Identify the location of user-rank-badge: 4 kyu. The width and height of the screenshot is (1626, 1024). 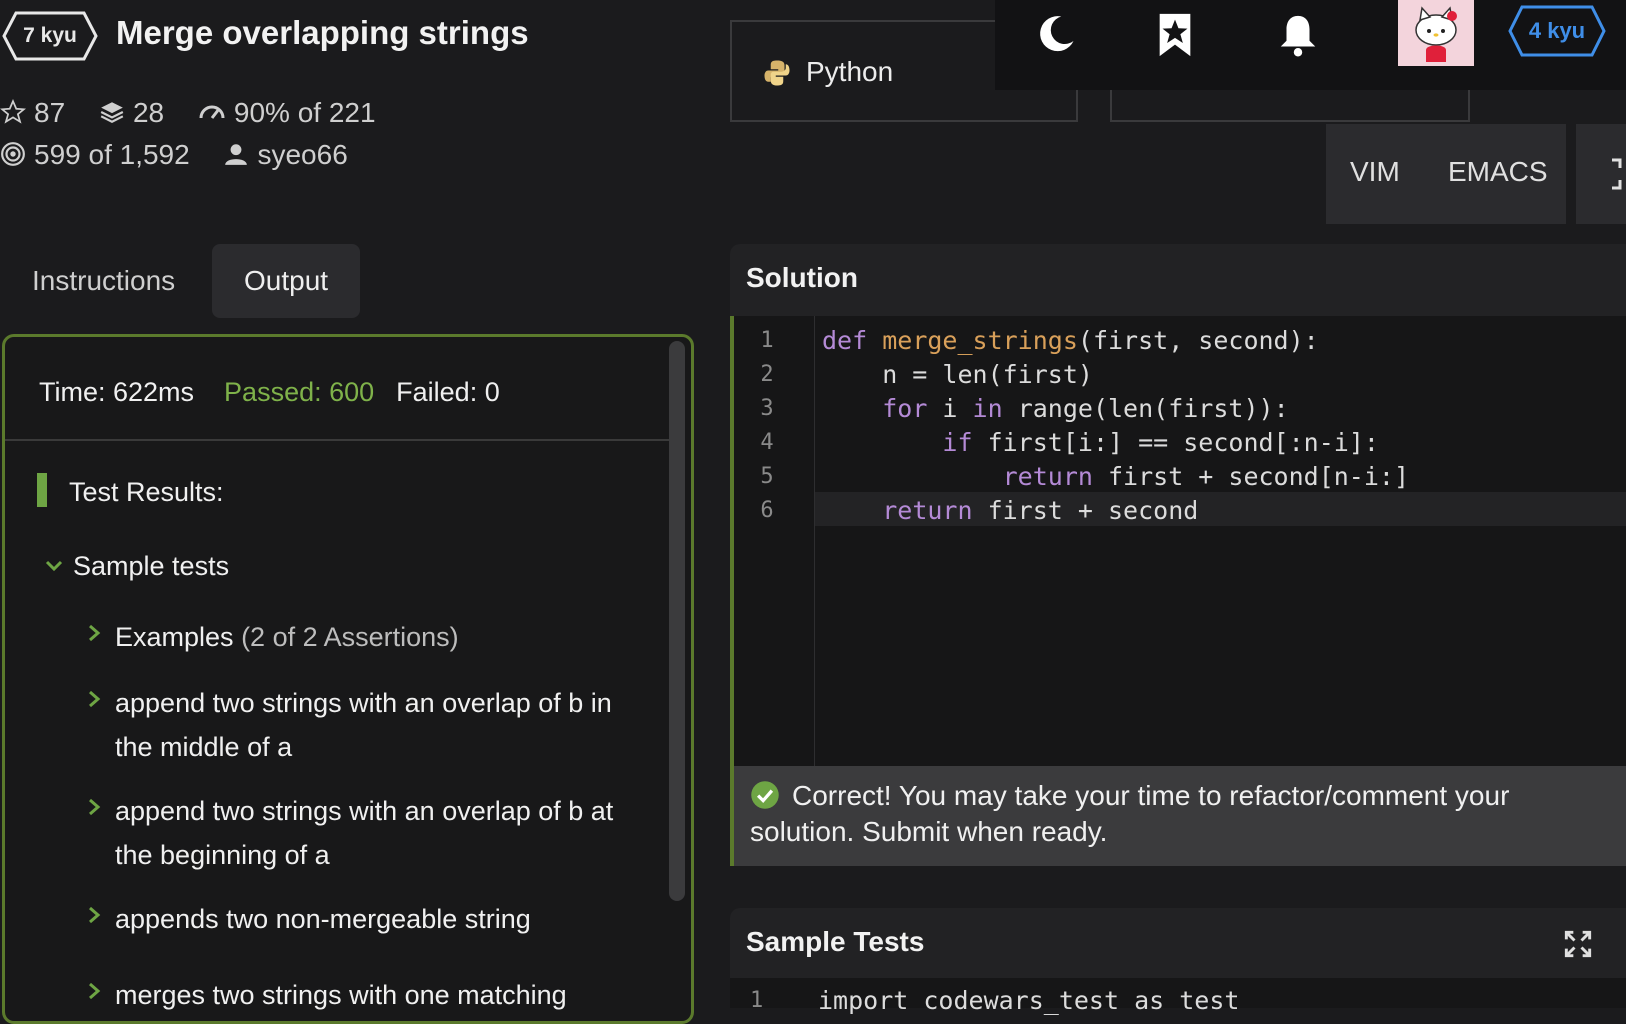
(1557, 31).